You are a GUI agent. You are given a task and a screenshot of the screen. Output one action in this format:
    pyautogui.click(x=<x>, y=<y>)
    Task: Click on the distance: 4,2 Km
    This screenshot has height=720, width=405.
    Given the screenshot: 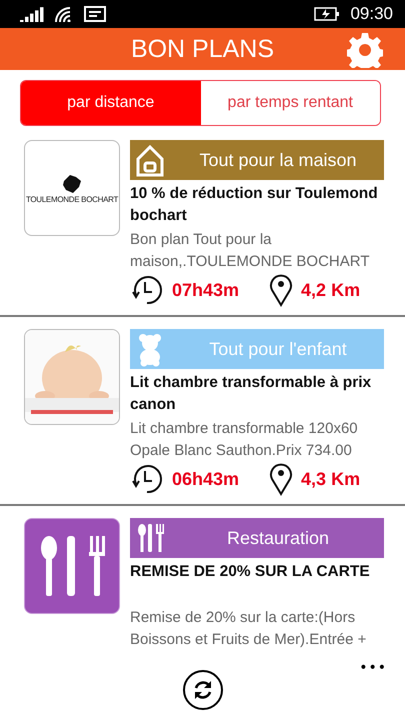 What is the action you would take?
    pyautogui.click(x=330, y=290)
    